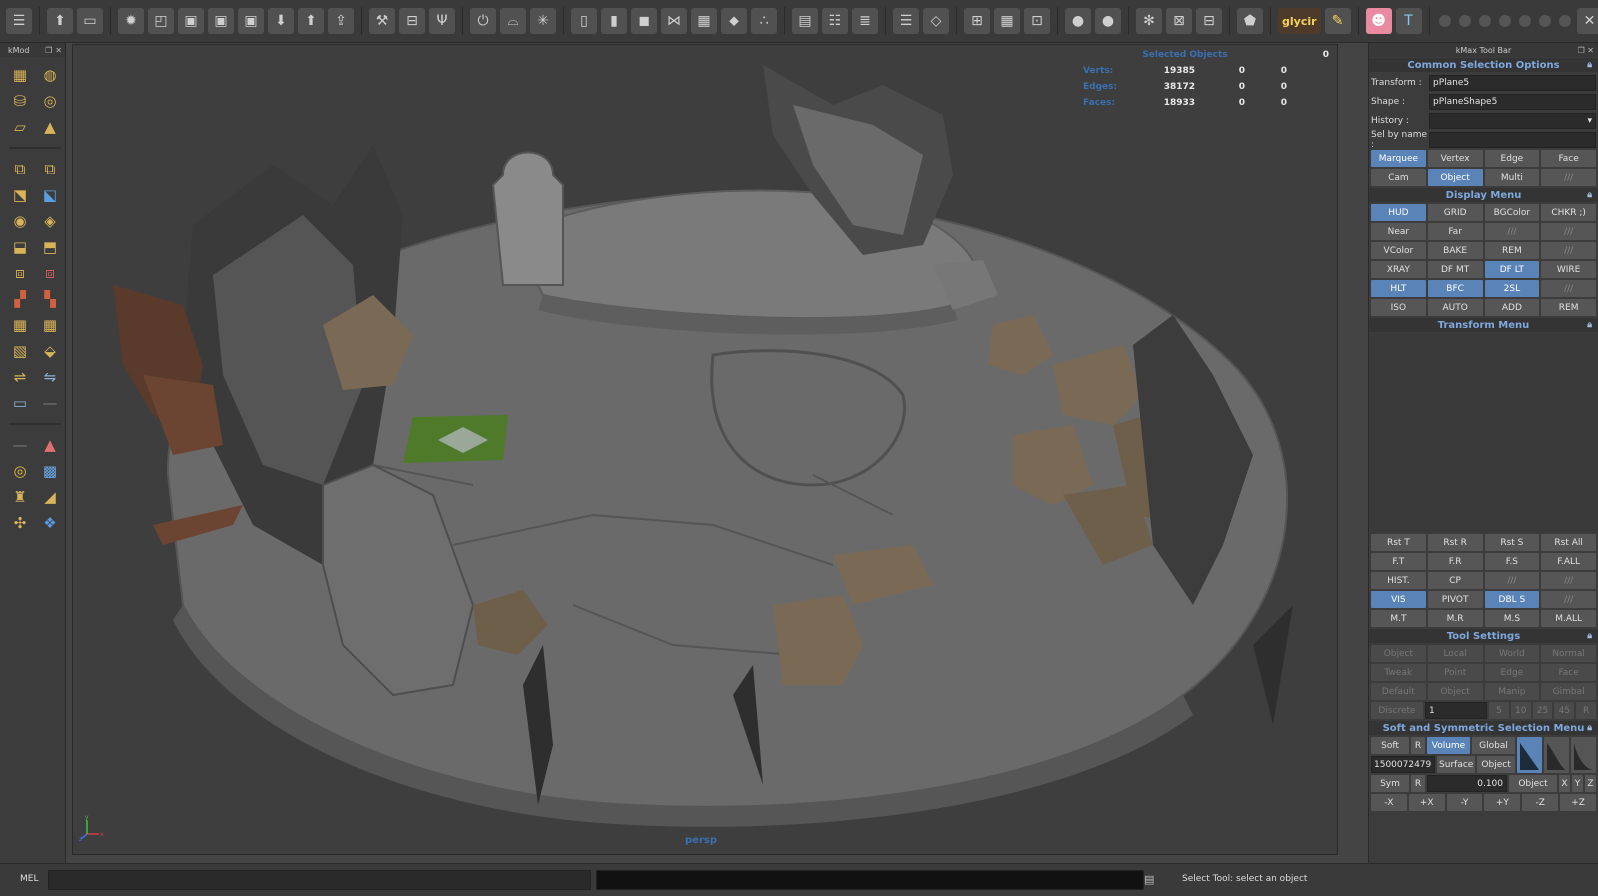  What do you see at coordinates (48, 50) in the screenshot?
I see `float-panel-icon: ❐` at bounding box center [48, 50].